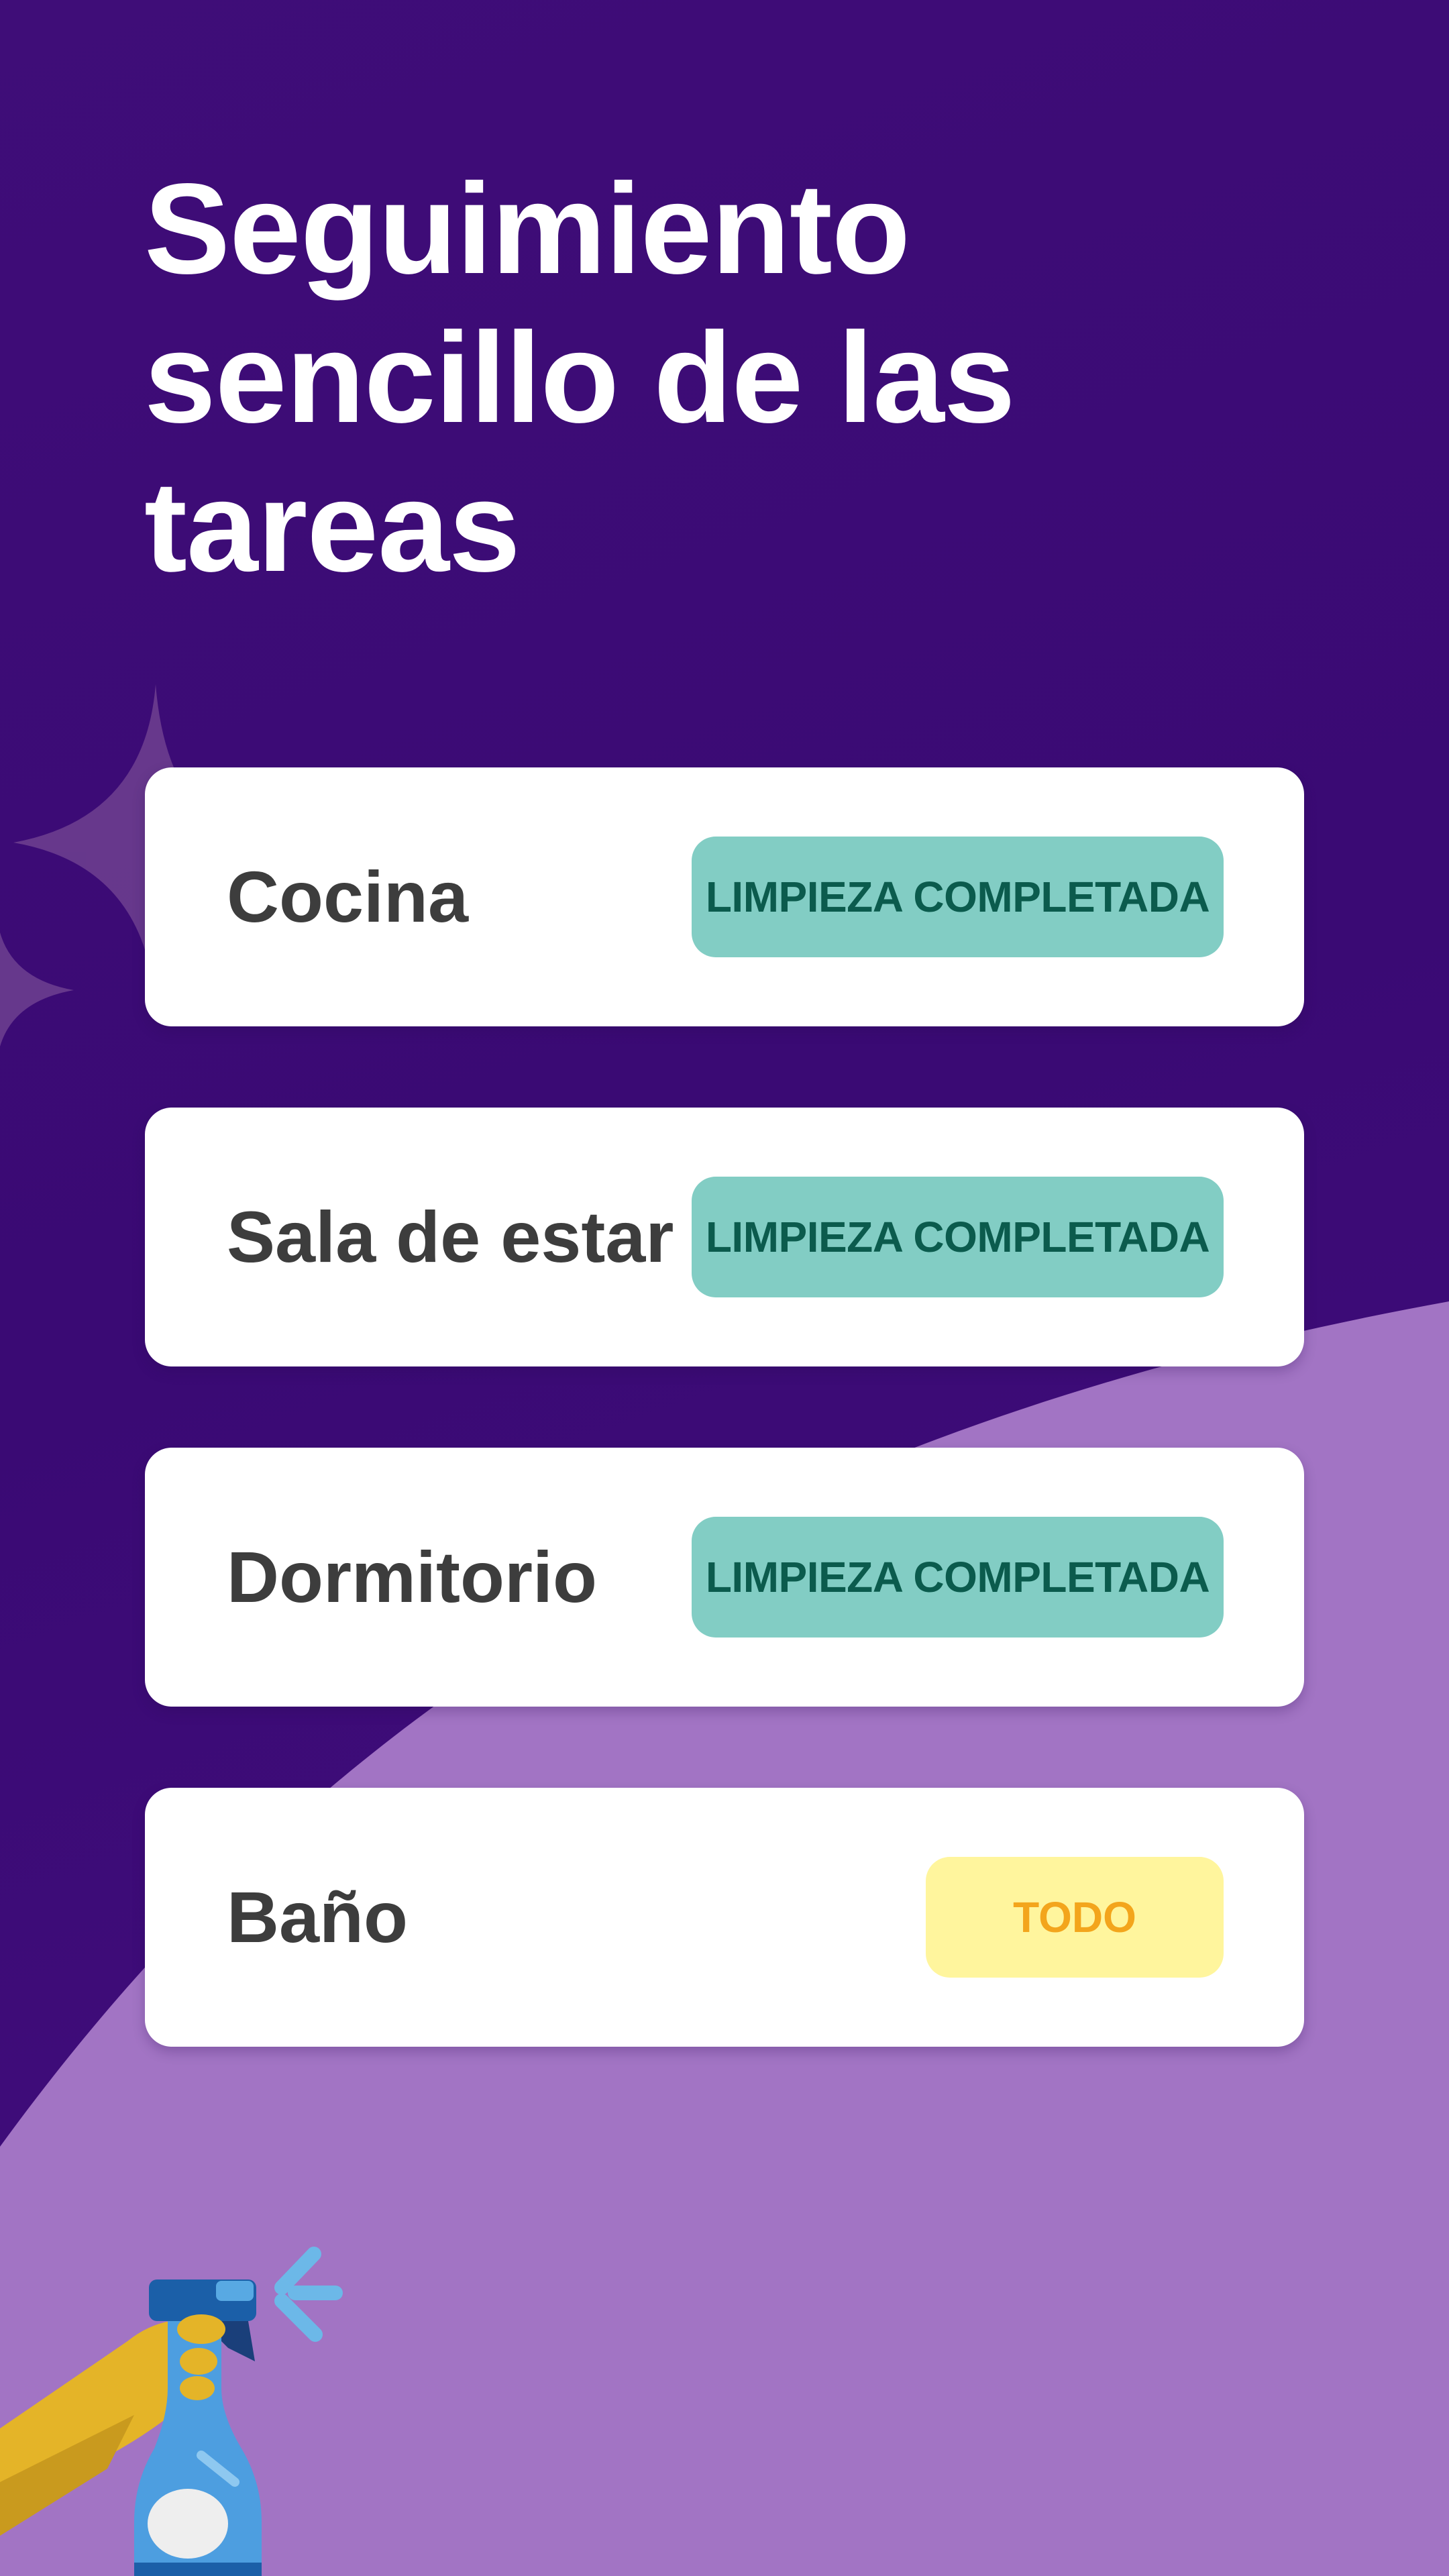 The width and height of the screenshot is (1449, 2576). I want to click on task-card-sala-de-estar: Sala de estar LIMPIEZA COMPLETADA, so click(724, 1237).